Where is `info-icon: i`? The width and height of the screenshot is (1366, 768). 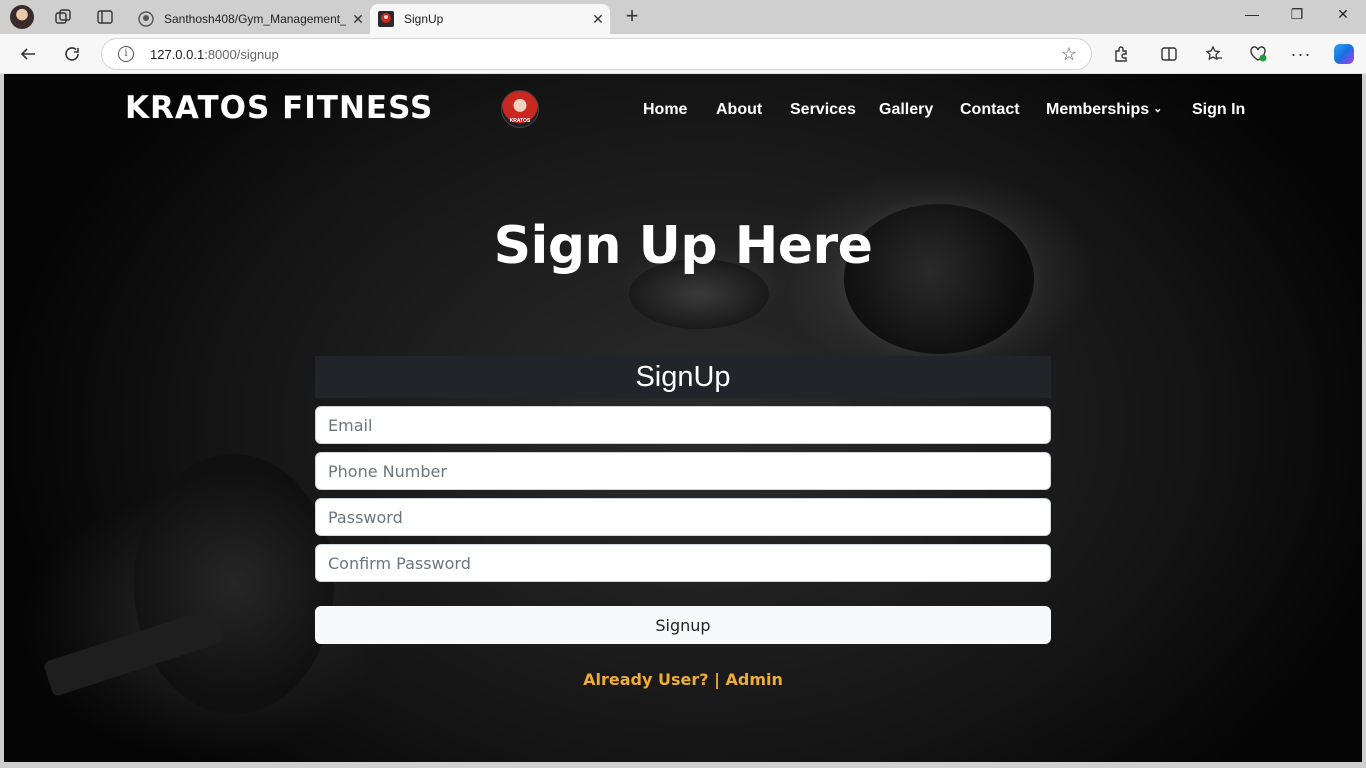
info-icon: i is located at coordinates (126, 54).